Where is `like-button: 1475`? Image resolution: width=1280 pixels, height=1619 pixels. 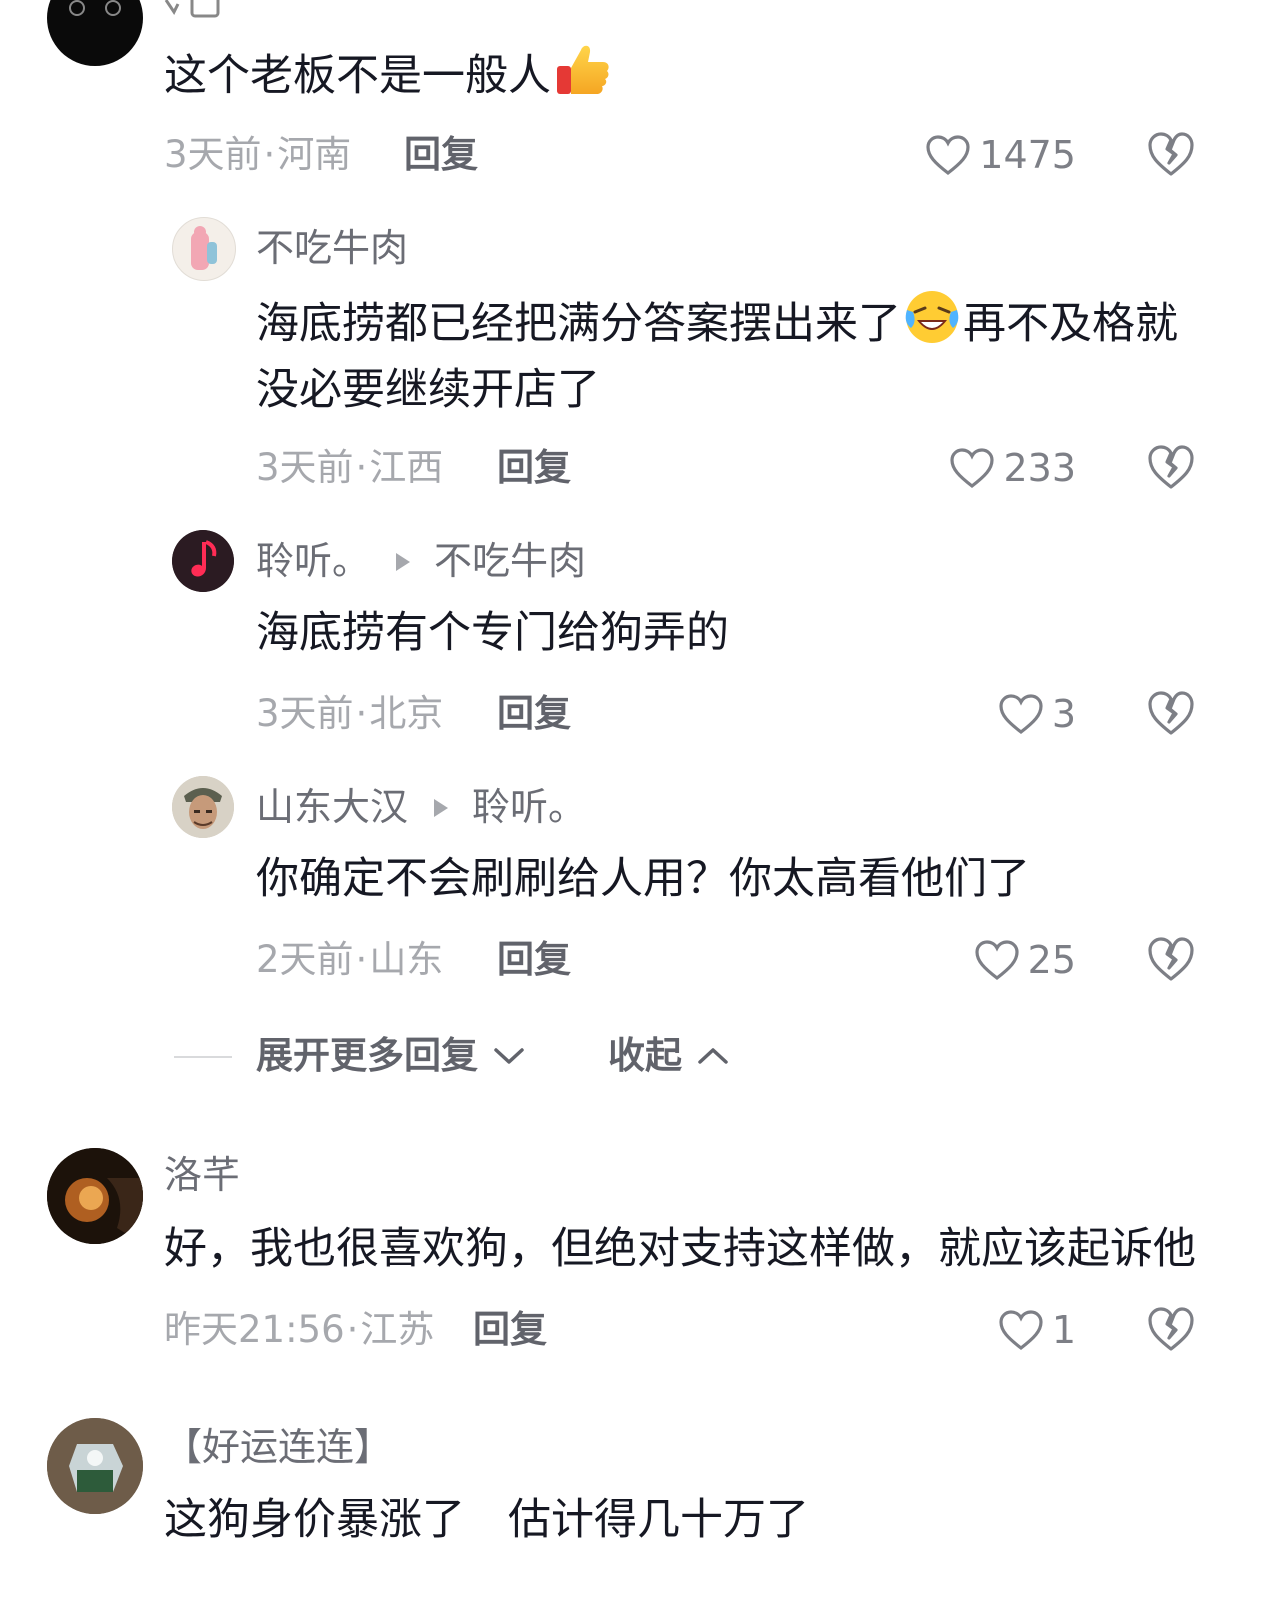 like-button: 1475 is located at coordinates (1000, 155).